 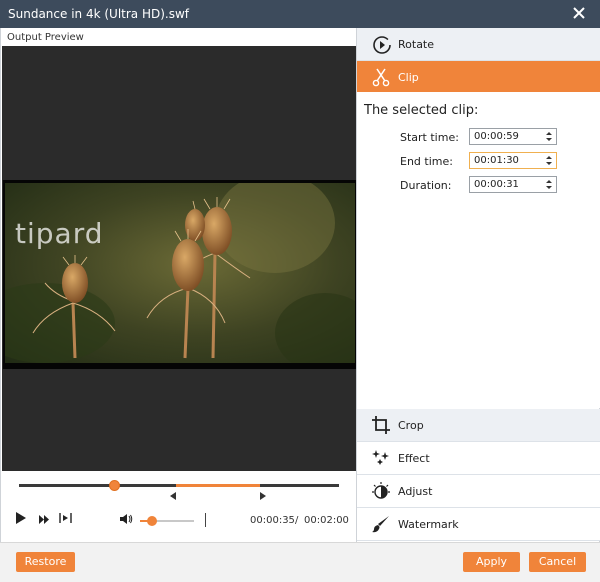 What do you see at coordinates (151, 521) in the screenshot?
I see `volume-handle` at bounding box center [151, 521].